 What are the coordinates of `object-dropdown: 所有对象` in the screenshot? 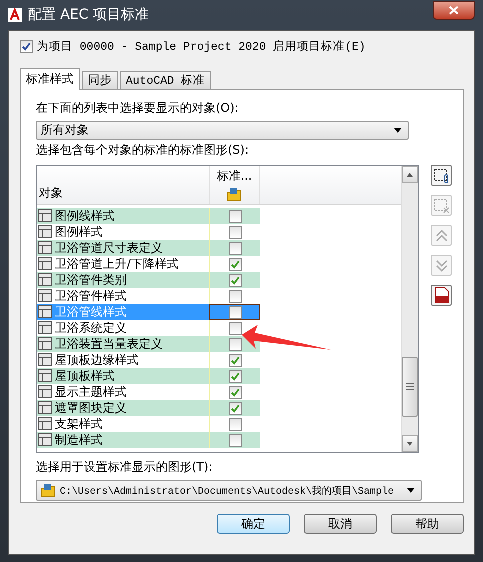 It's located at (222, 130).